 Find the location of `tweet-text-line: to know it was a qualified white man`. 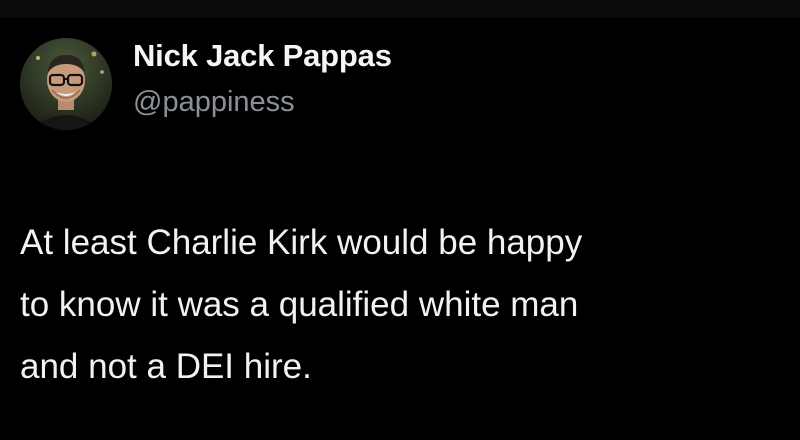

tweet-text-line: to know it was a qualified white man is located at coordinates (299, 304).